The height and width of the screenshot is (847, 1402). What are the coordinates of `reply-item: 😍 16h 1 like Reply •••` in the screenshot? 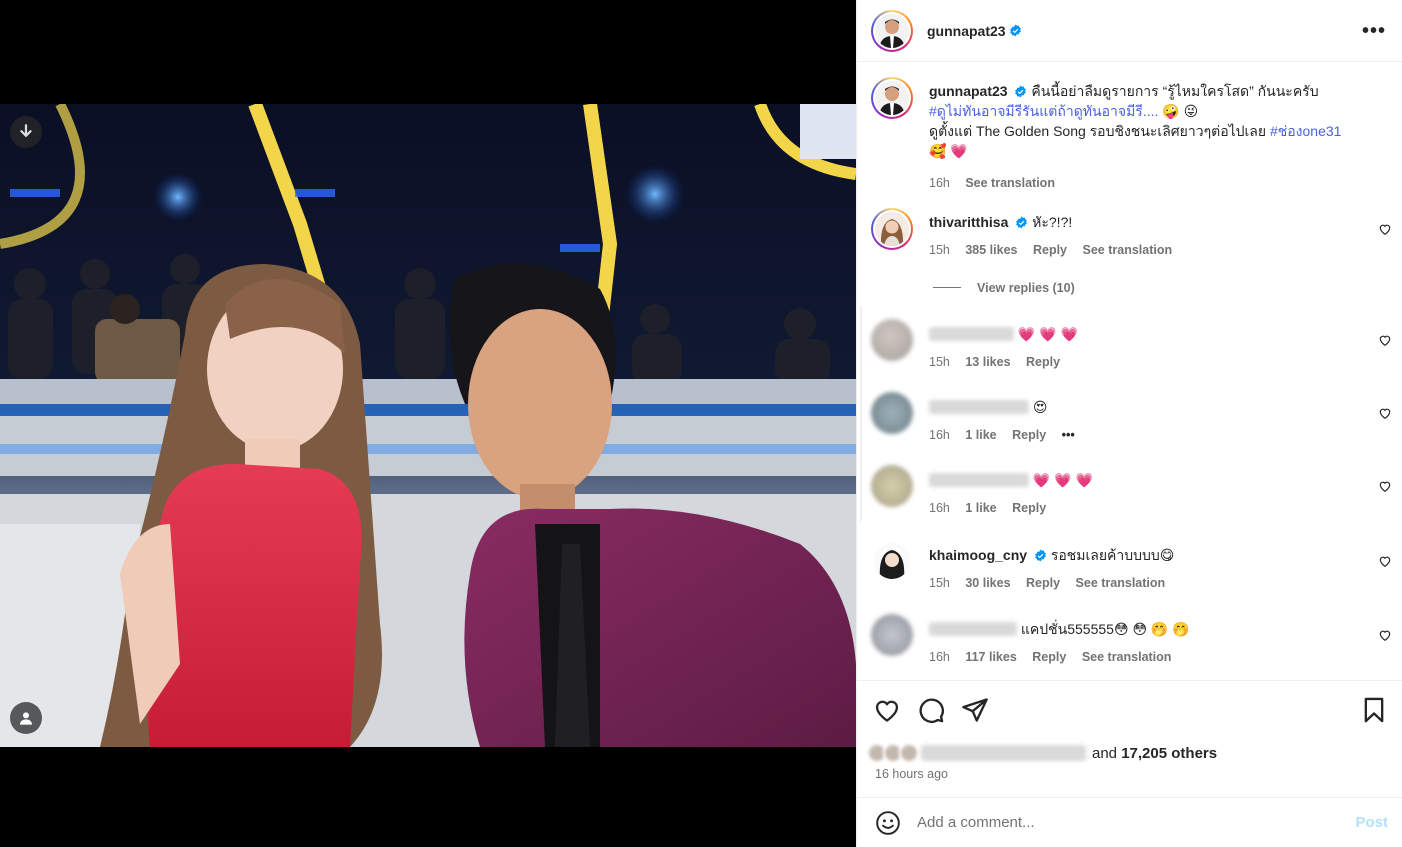 It's located at (1131, 418).